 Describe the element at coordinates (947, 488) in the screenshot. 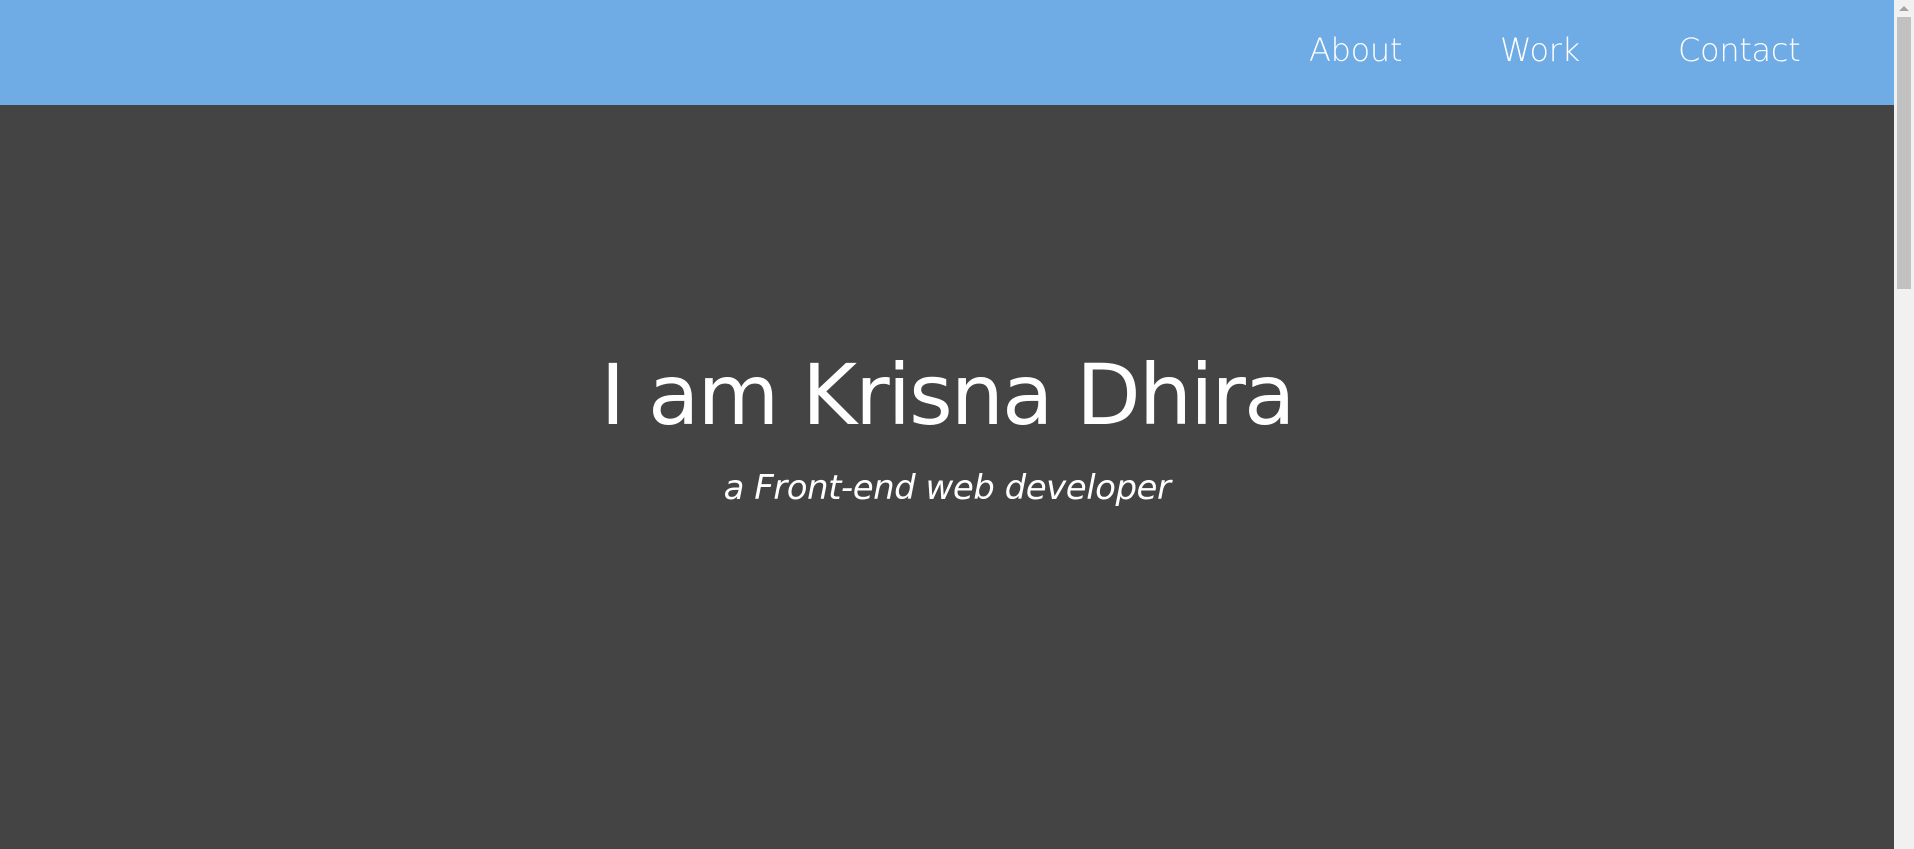

I see `hero-subtitle: a Front-end web developer` at that location.